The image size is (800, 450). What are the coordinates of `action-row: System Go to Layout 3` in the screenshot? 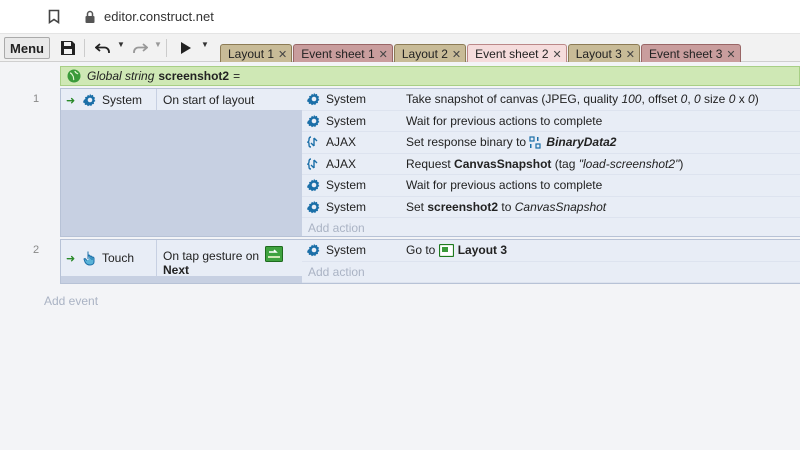 It's located at (551, 251).